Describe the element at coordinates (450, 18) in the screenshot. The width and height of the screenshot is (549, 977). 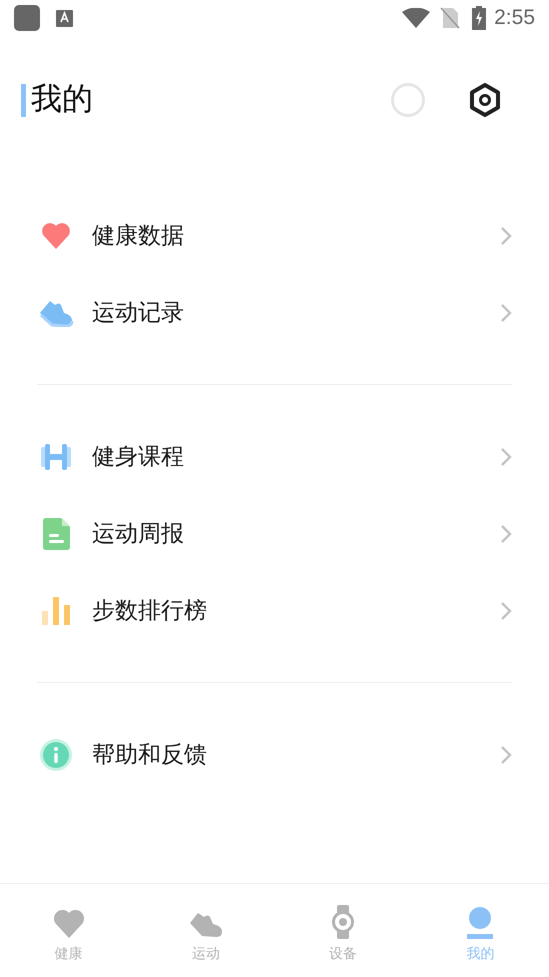
I see `no-sim-icon` at that location.